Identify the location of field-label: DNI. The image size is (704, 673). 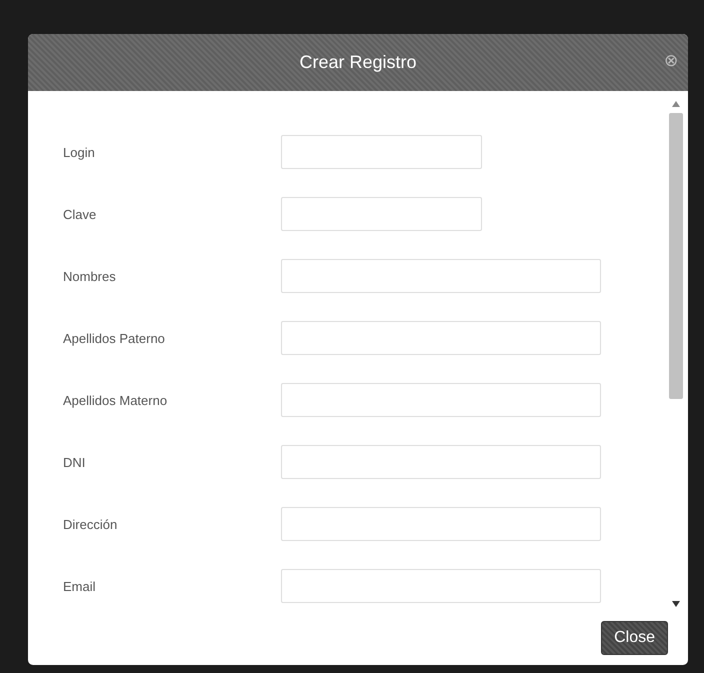
(74, 462).